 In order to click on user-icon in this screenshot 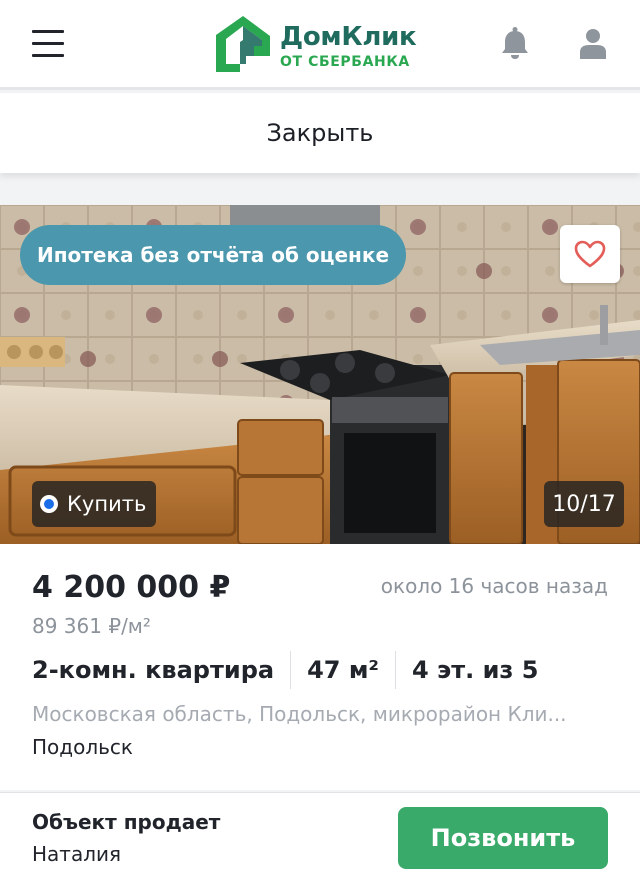, I will do `click(593, 44)`.